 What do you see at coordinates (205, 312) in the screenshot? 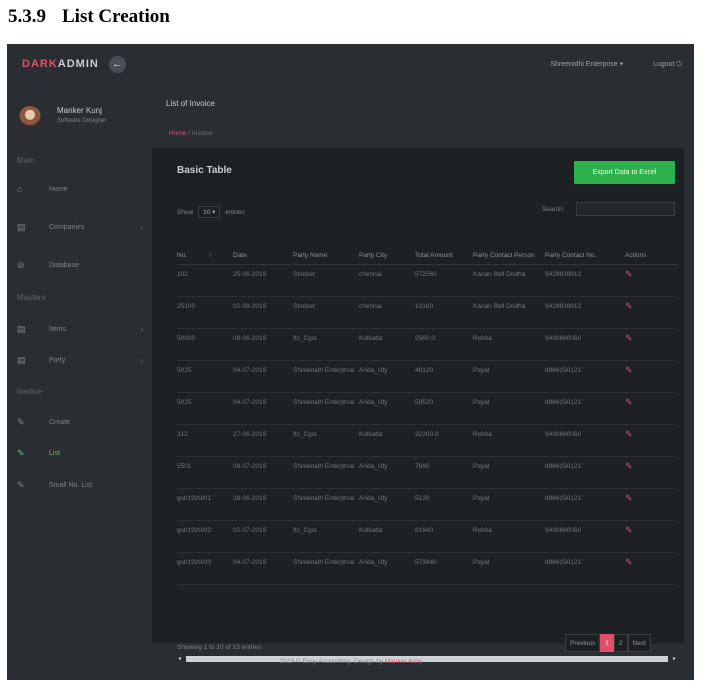
I see `table-cell: 25100` at bounding box center [205, 312].